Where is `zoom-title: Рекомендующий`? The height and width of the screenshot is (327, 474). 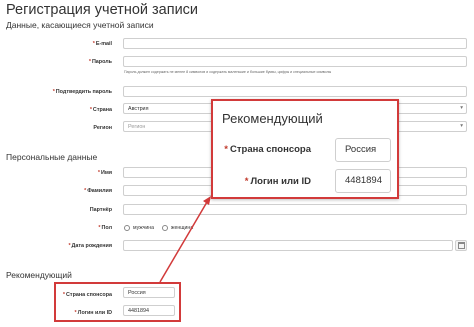 zoom-title: Рекомендующий is located at coordinates (272, 118).